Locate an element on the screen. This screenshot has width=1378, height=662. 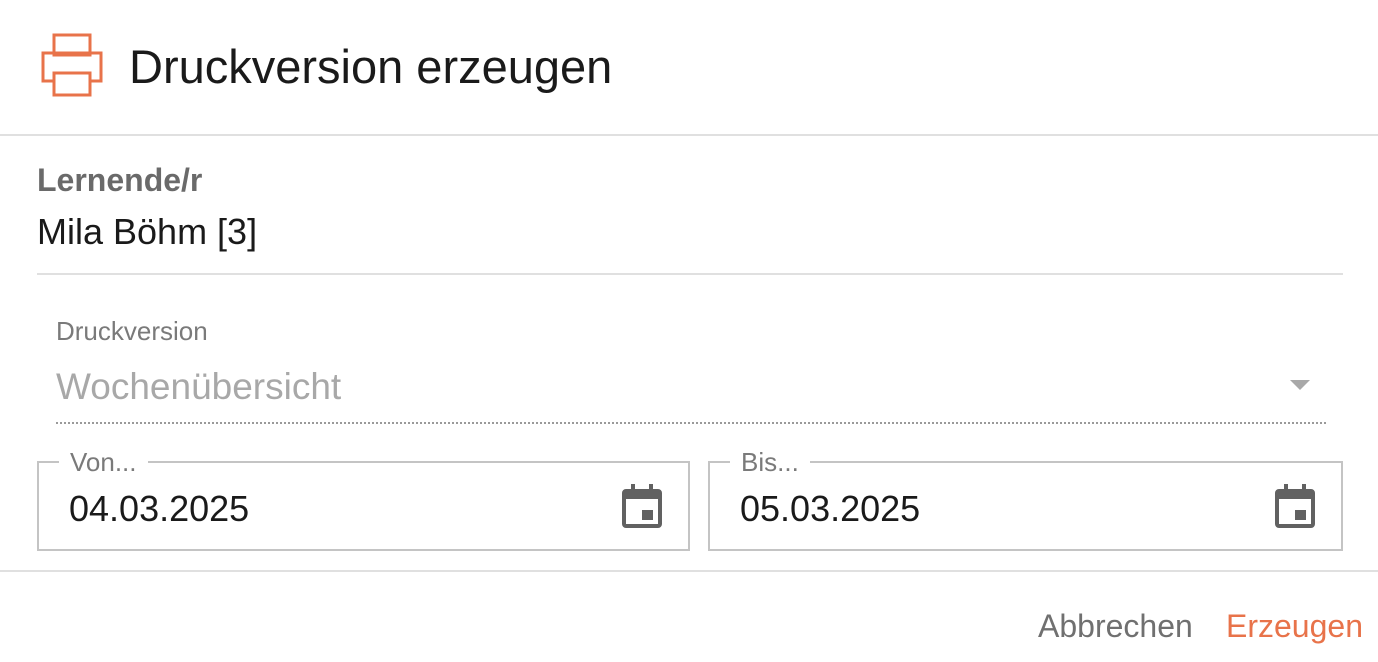
date-from-value: 04.03.2025 is located at coordinates (159, 508).